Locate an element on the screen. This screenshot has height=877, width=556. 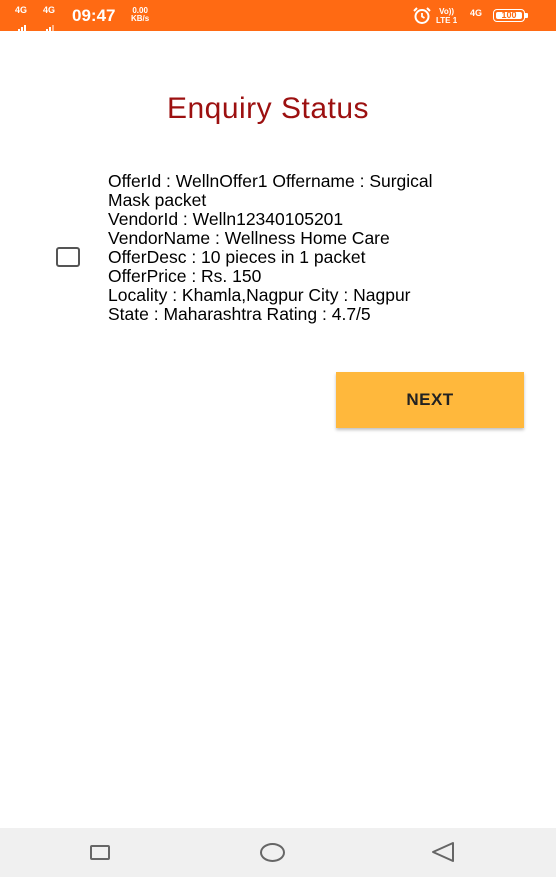
offer-line: Mask packet is located at coordinates (157, 200).